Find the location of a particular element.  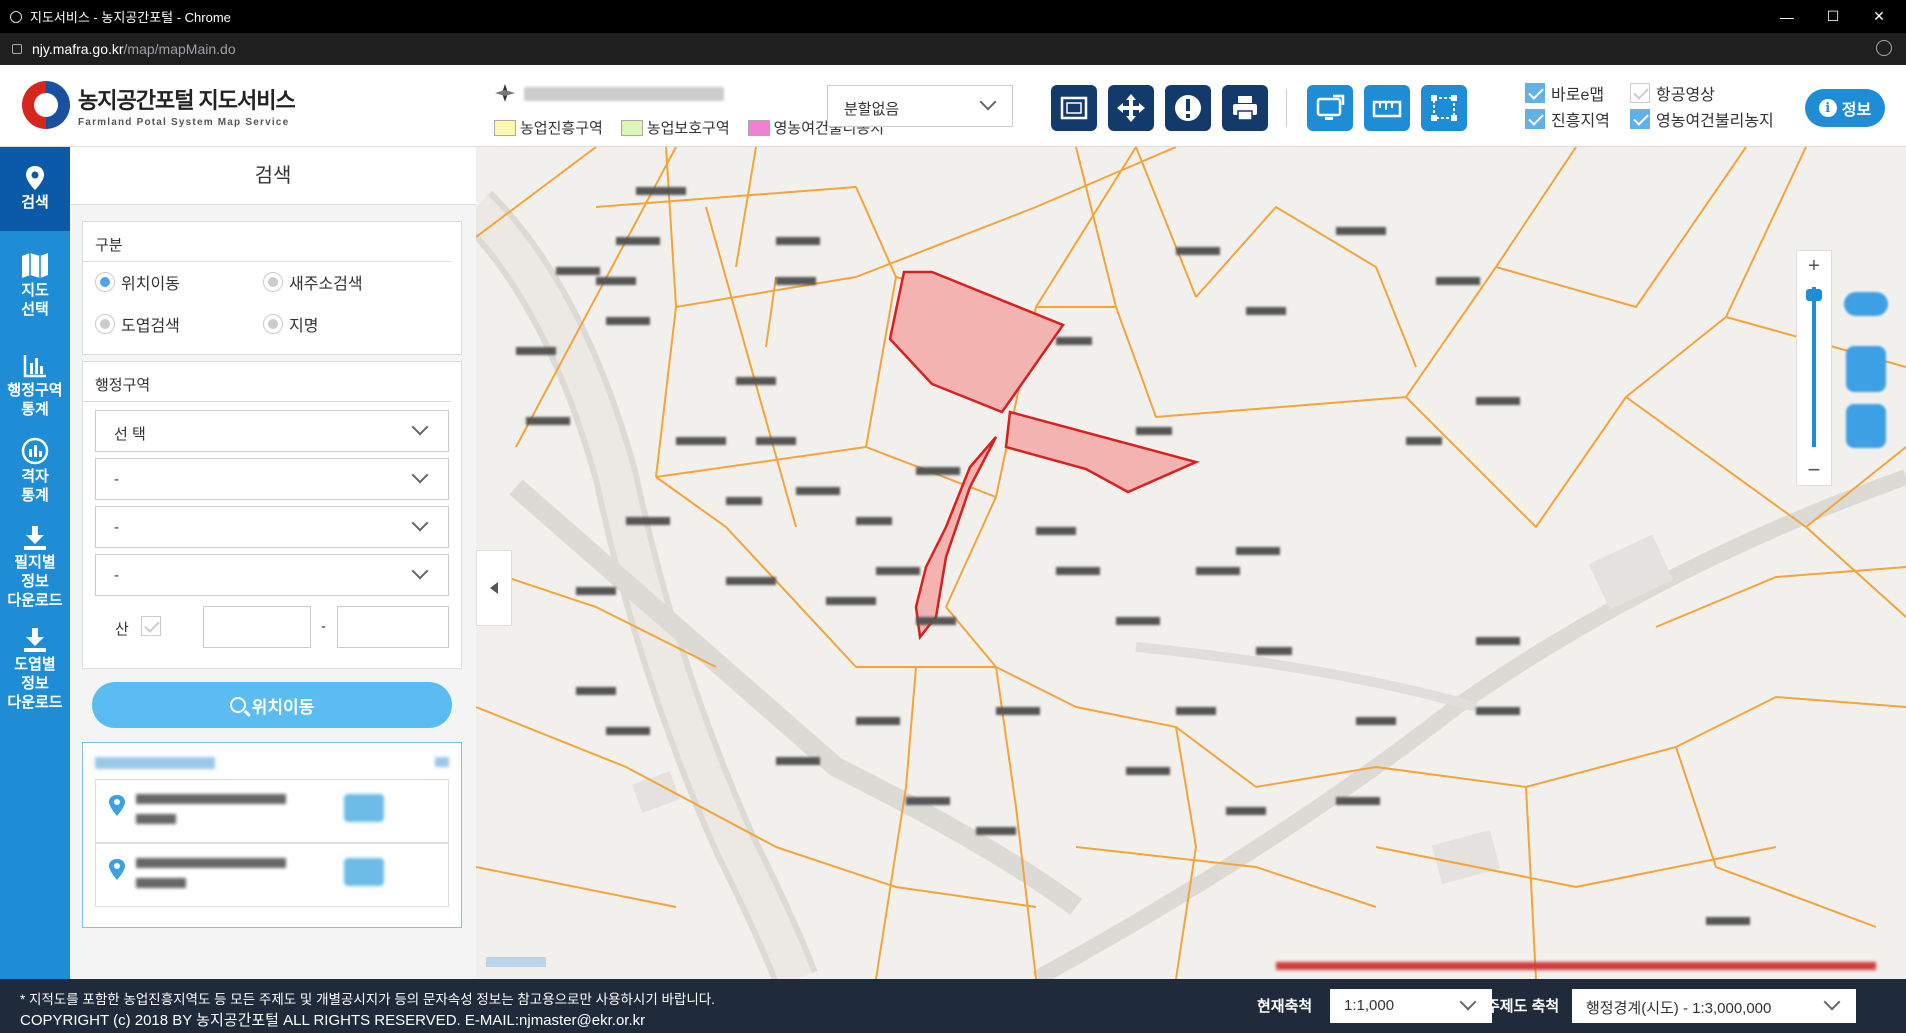

bunji-sub-input is located at coordinates (393, 627).